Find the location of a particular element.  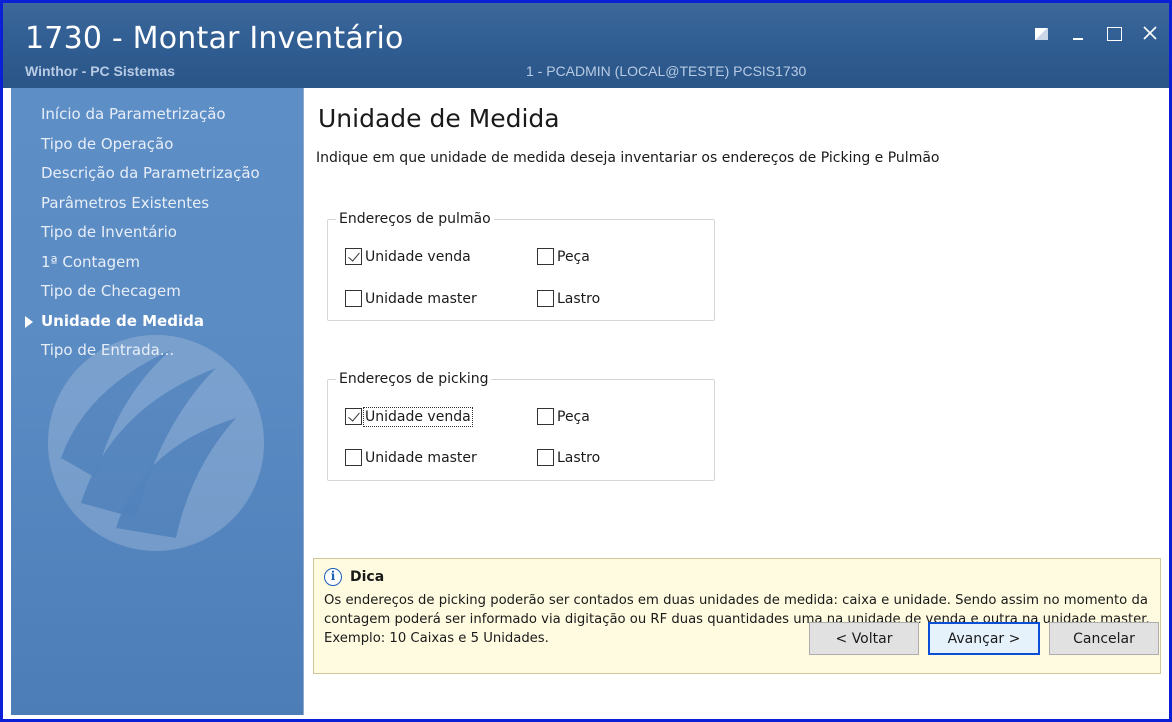

wizard-buttons: < Voltar Avançar > Cancelar is located at coordinates (984, 638).